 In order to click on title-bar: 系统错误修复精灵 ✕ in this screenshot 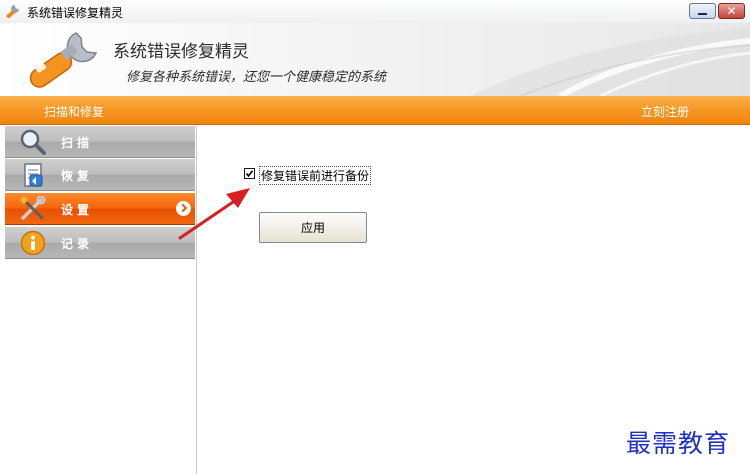, I will do `click(375, 12)`.